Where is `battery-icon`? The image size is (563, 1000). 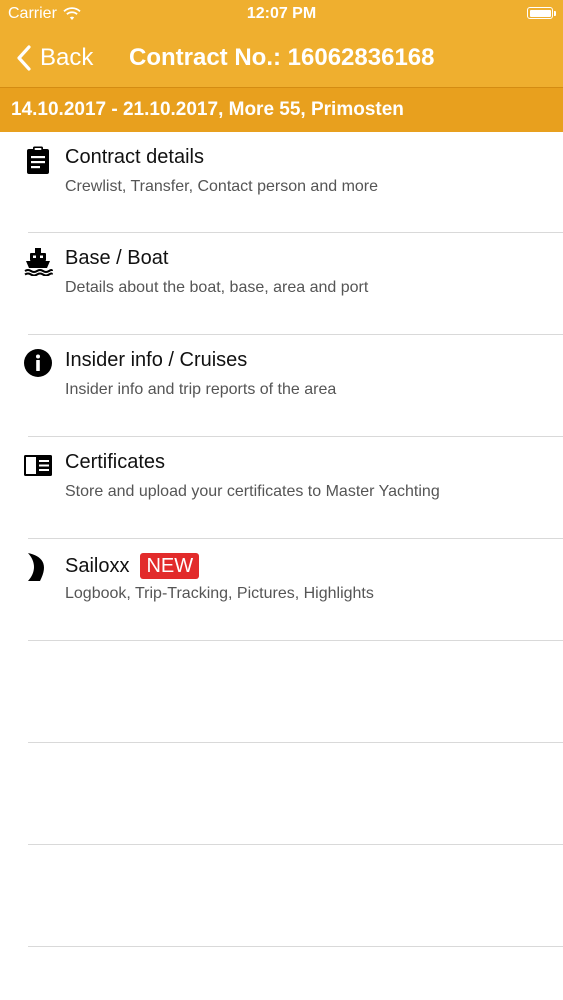
battery-icon is located at coordinates (541, 13).